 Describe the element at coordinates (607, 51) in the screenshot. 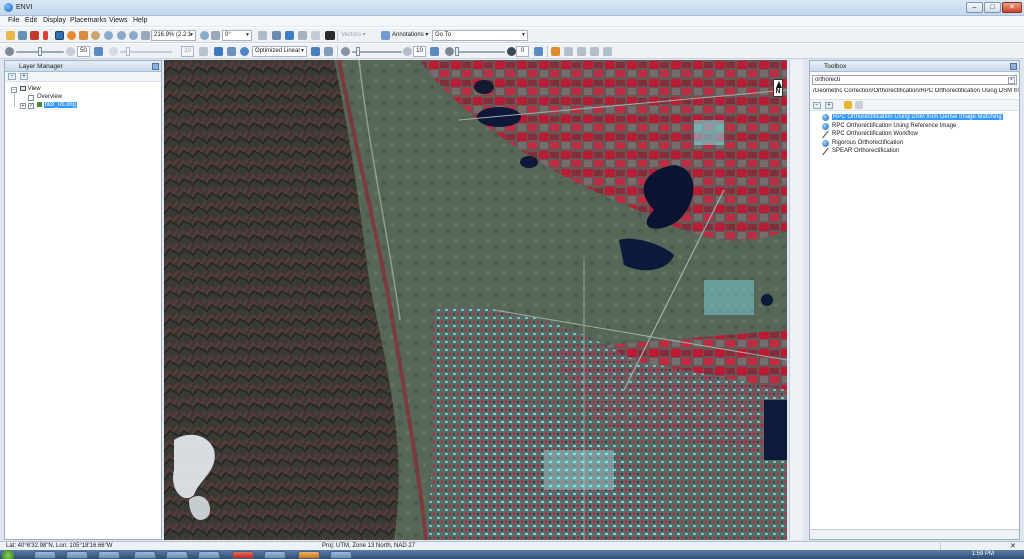

I see `swipe-icon` at that location.